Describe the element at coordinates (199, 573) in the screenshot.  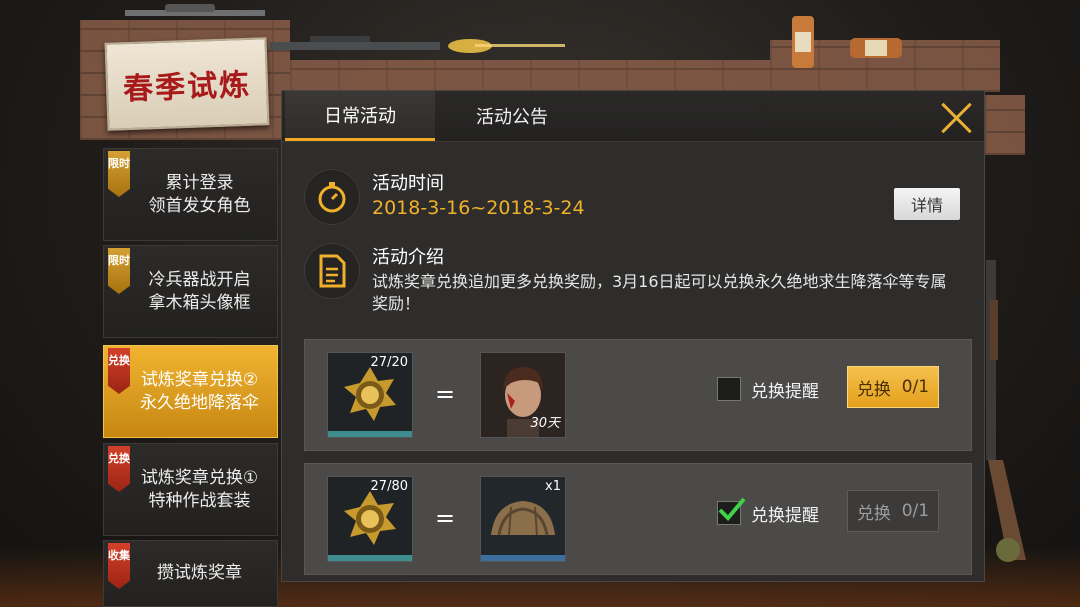
I see `nav-item-label: 攒试炼奖章` at that location.